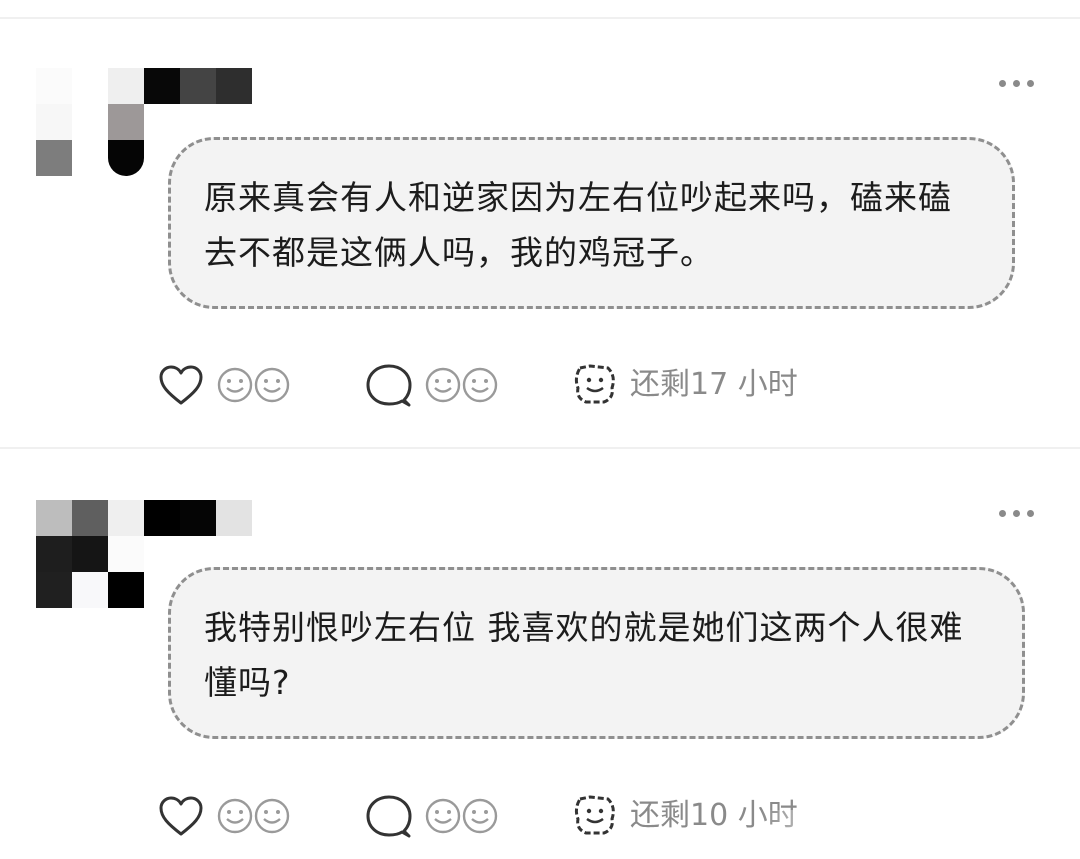  What do you see at coordinates (540, 448) in the screenshot?
I see `comment-divider` at bounding box center [540, 448].